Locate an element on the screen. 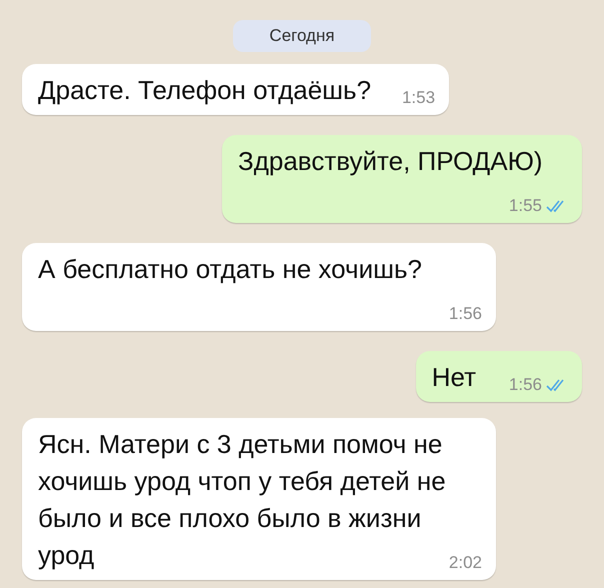 The image size is (604, 588). message-time: 1:55 is located at coordinates (525, 205).